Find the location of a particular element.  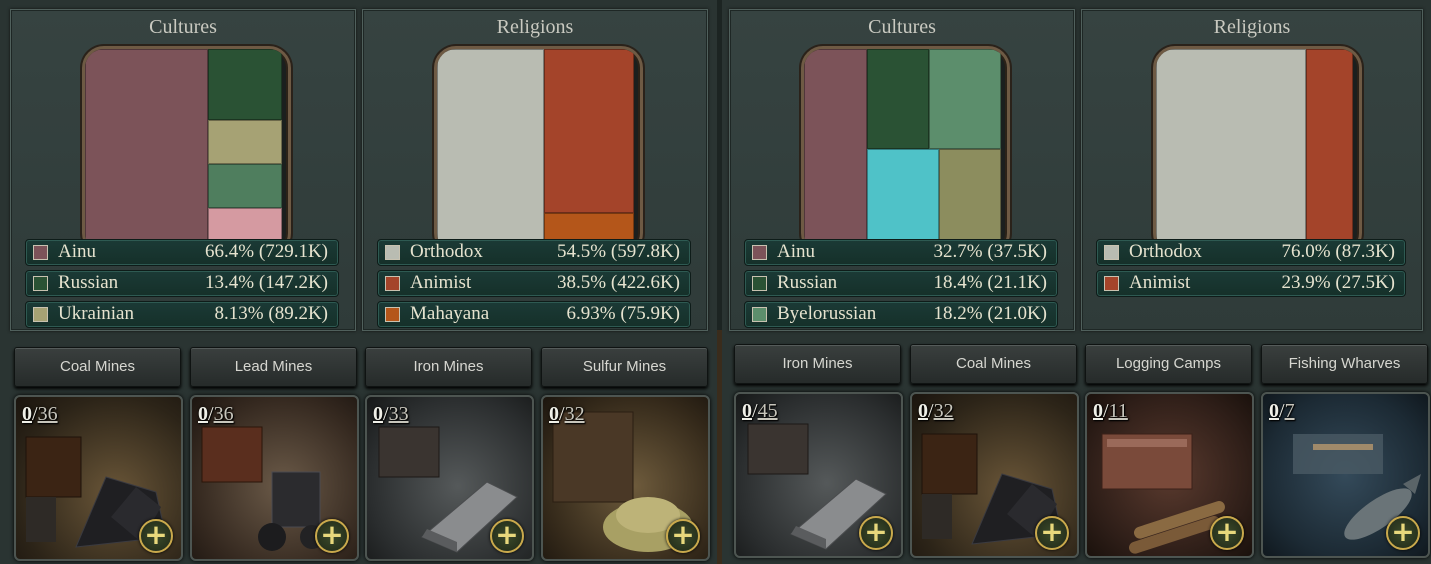

legend-name: Byelorussian is located at coordinates (827, 313).